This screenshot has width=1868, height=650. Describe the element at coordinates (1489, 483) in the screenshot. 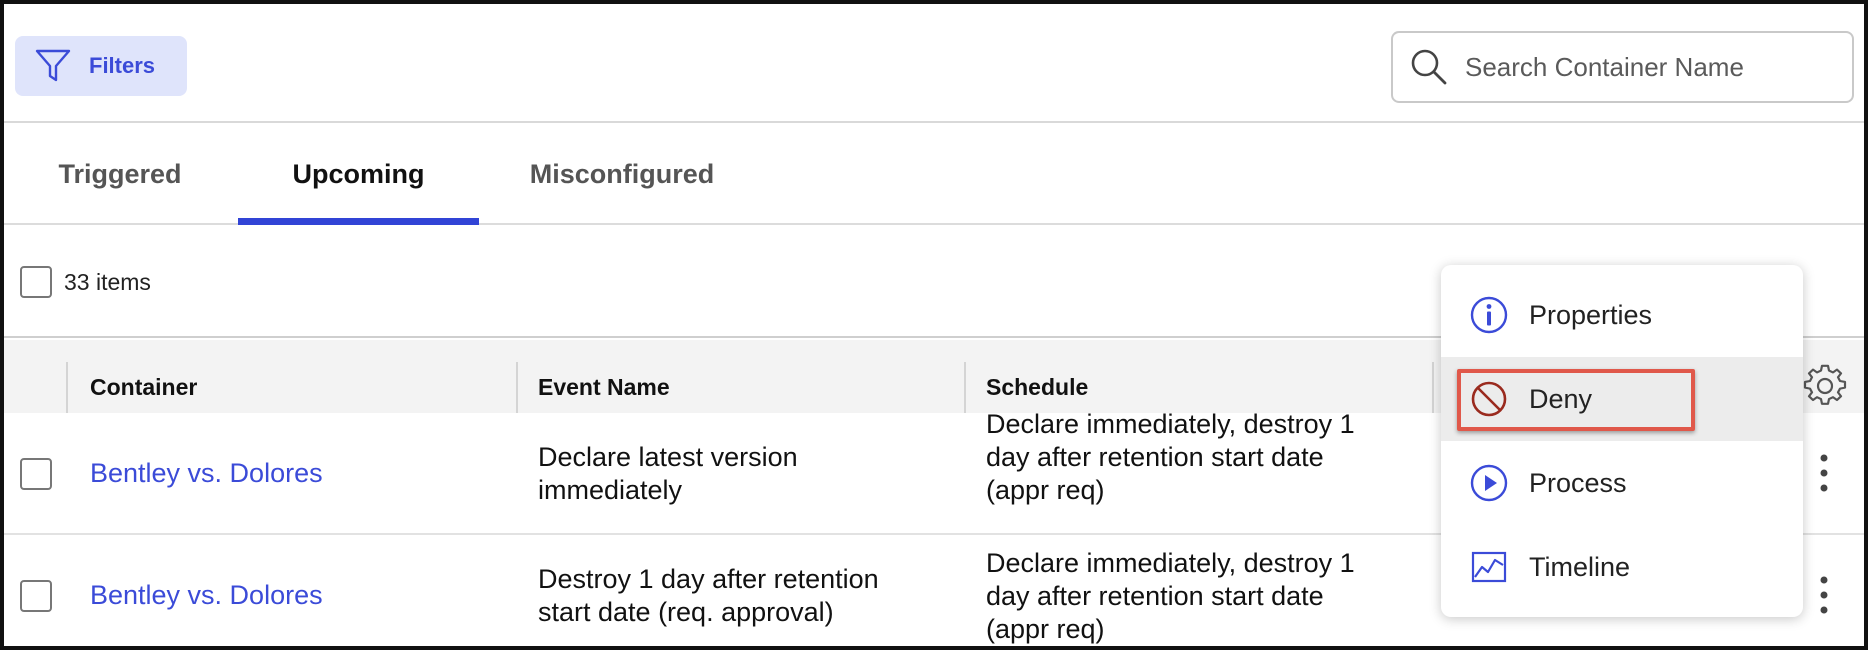

I see `play-circle-icon` at that location.